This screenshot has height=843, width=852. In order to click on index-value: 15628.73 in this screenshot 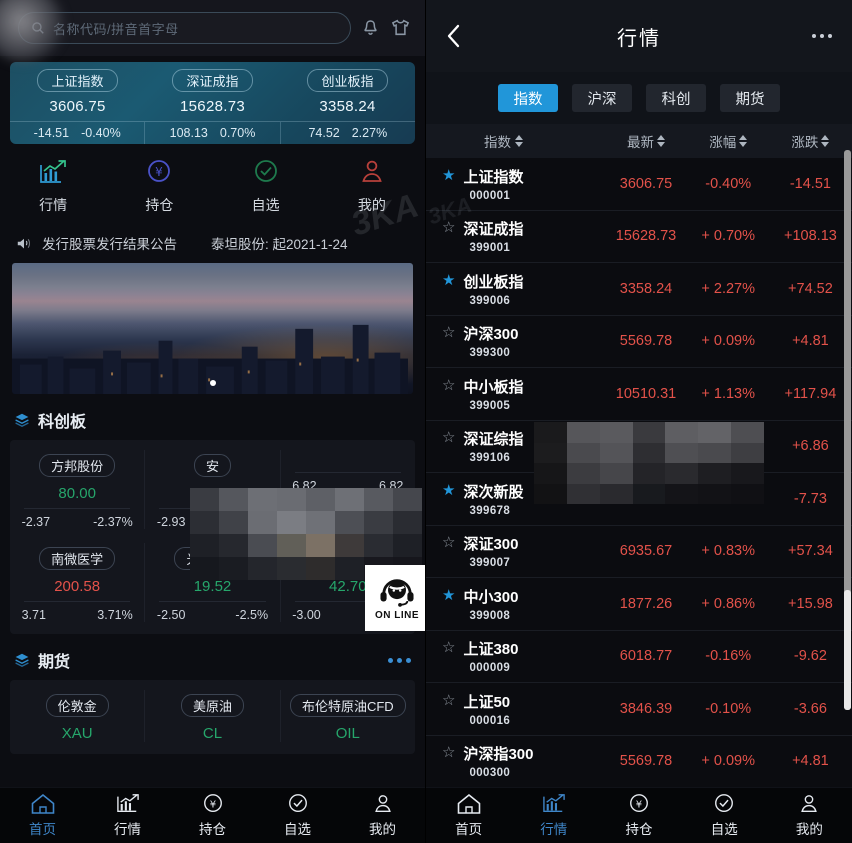, I will do `click(212, 106)`.